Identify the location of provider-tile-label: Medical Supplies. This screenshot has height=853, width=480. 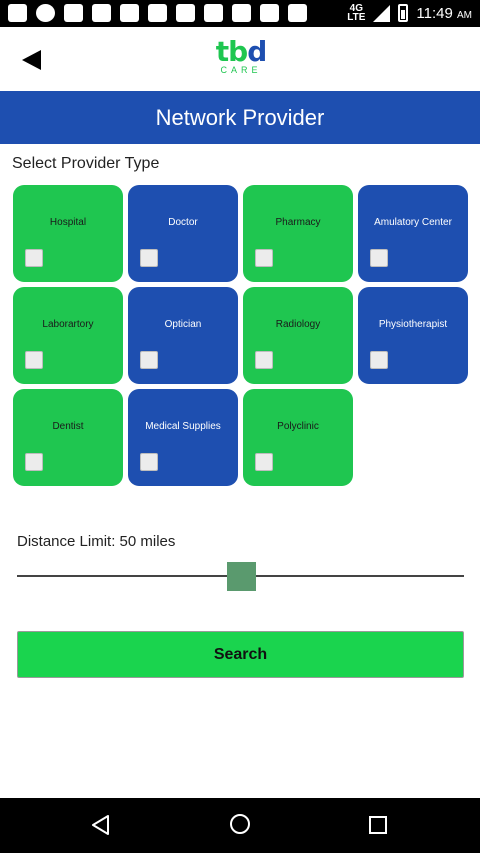
(183, 426).